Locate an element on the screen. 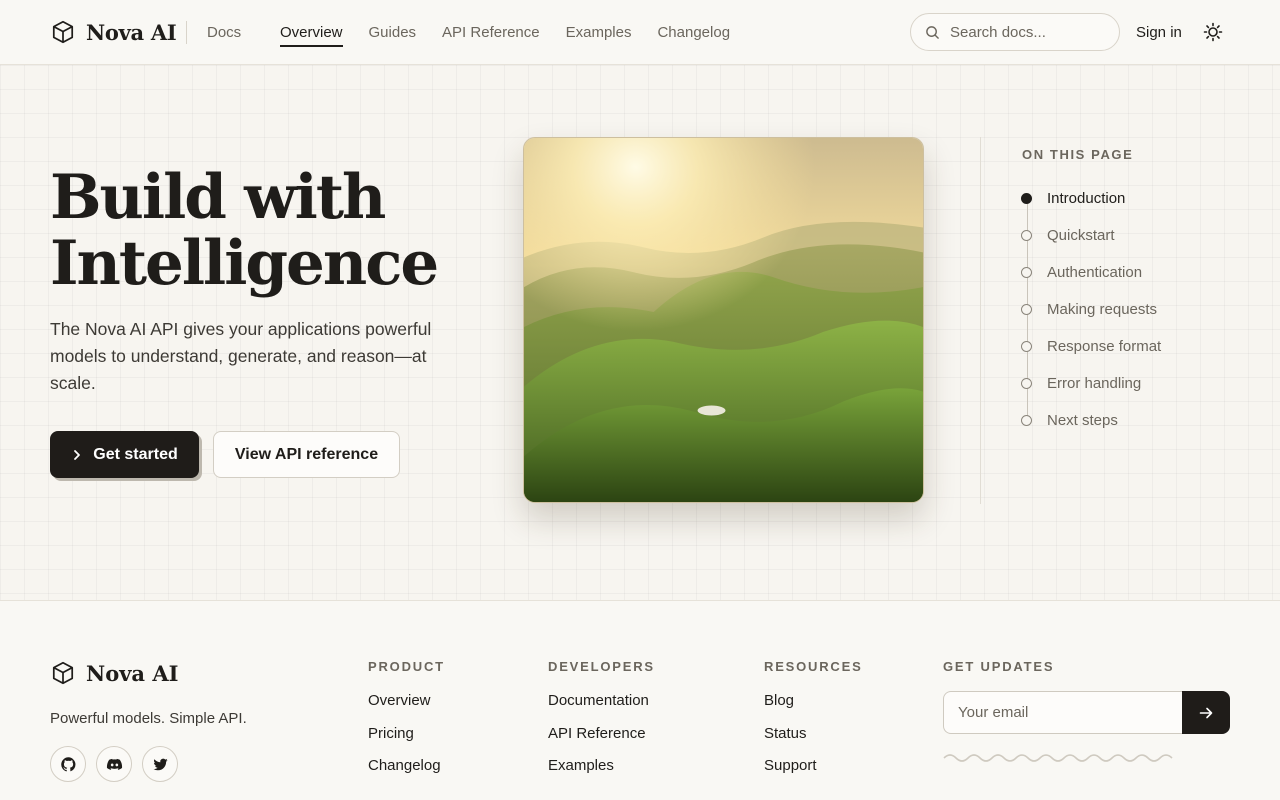  footer-link-blog: Blog is located at coordinates (813, 708).